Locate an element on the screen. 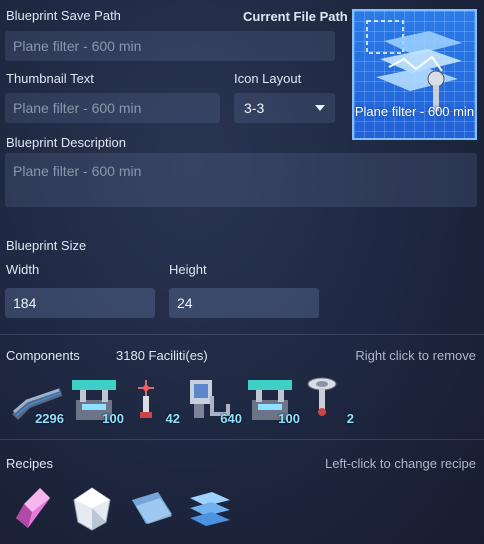 The height and width of the screenshot is (544, 484). component-item: 2 is located at coordinates (329, 400).